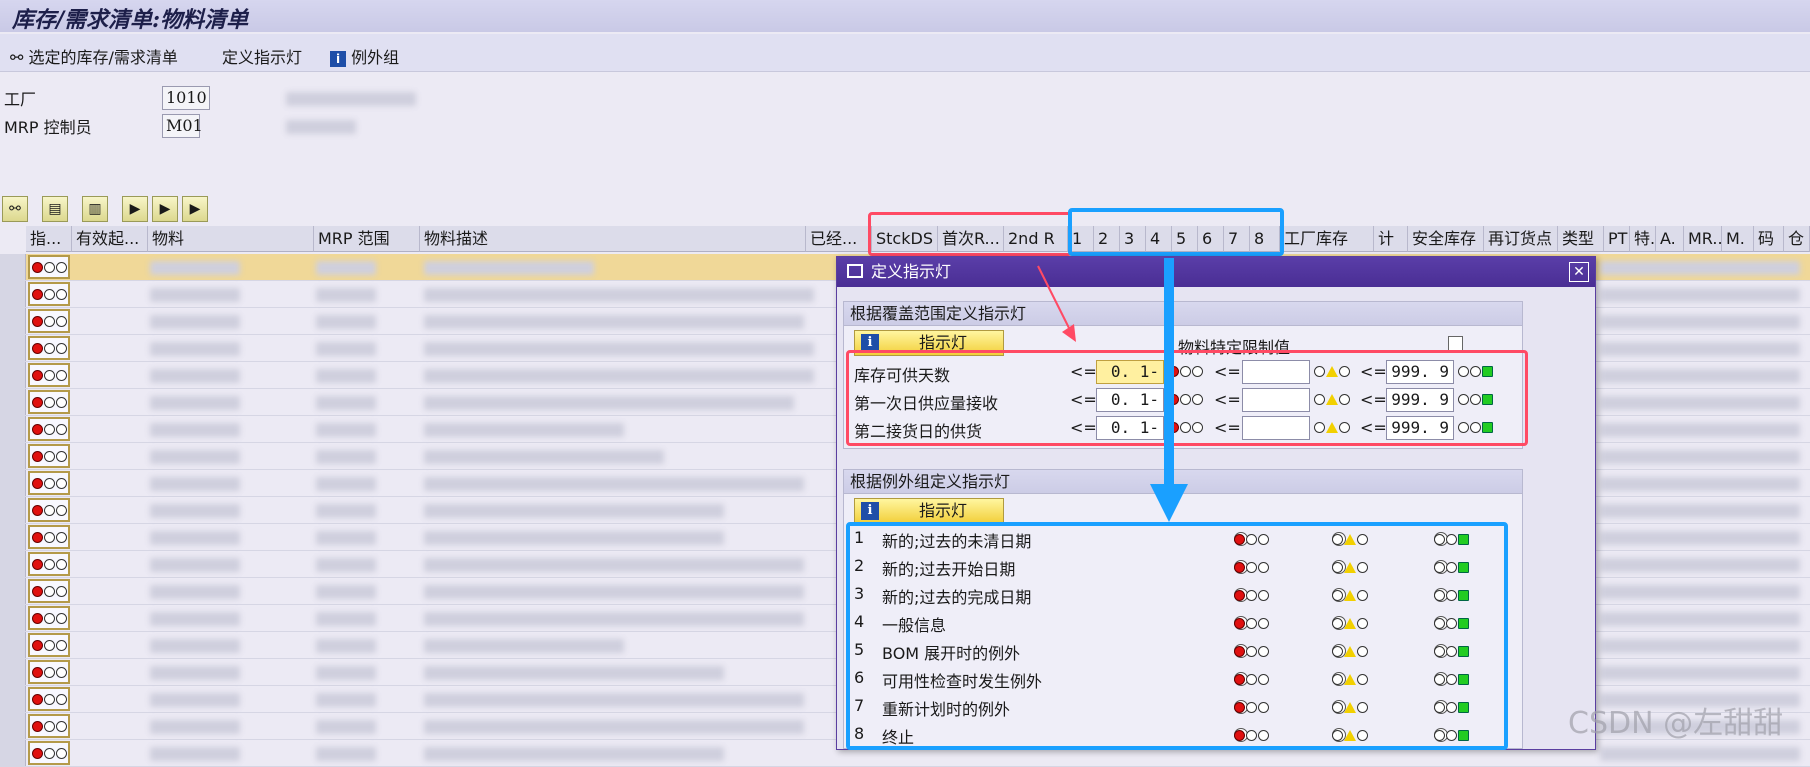 This screenshot has width=1810, height=767. I want to click on annotation-arrows, so click(1112, 390).